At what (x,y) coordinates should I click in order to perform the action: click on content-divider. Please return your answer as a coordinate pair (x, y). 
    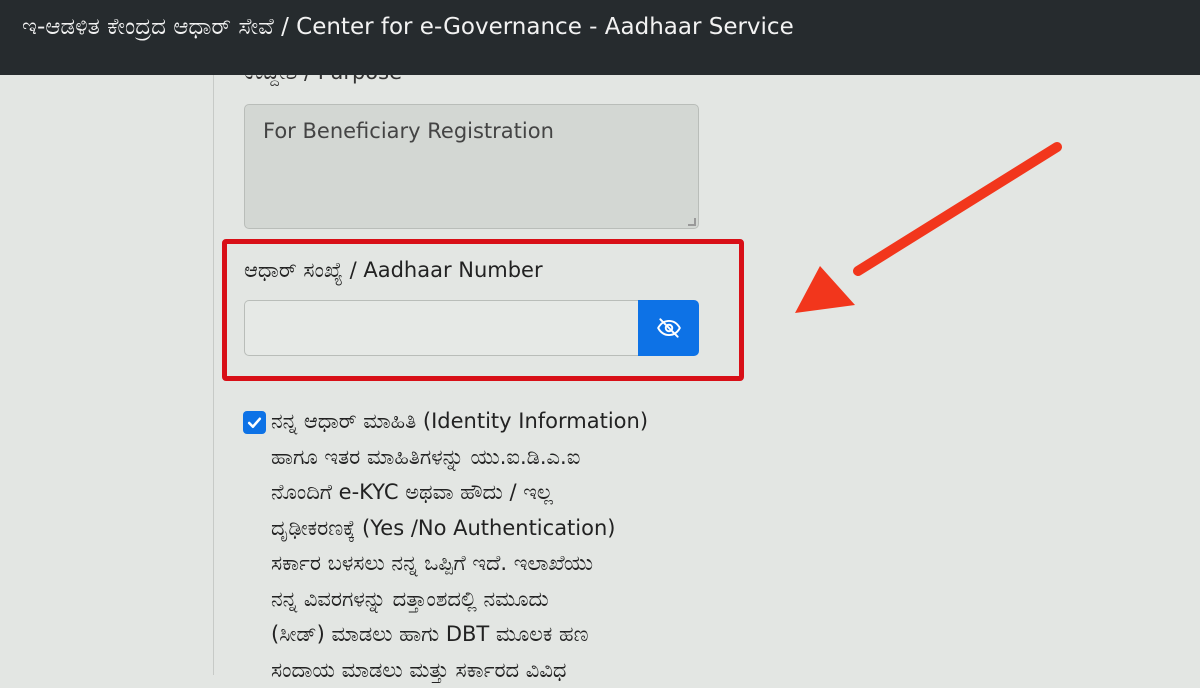
    Looking at the image, I should click on (213, 375).